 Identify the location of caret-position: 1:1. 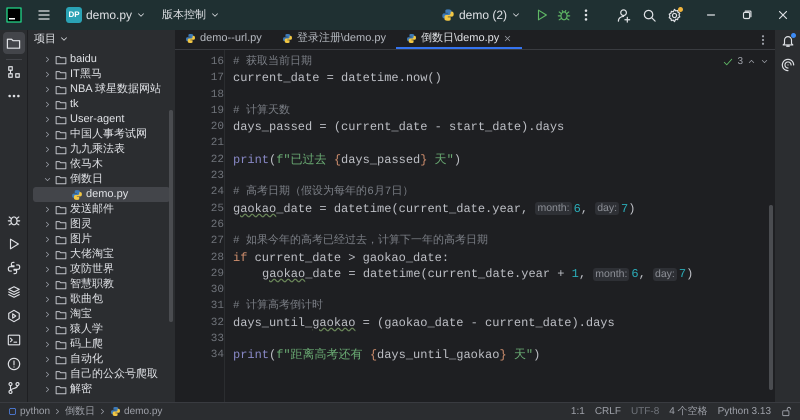
(577, 411).